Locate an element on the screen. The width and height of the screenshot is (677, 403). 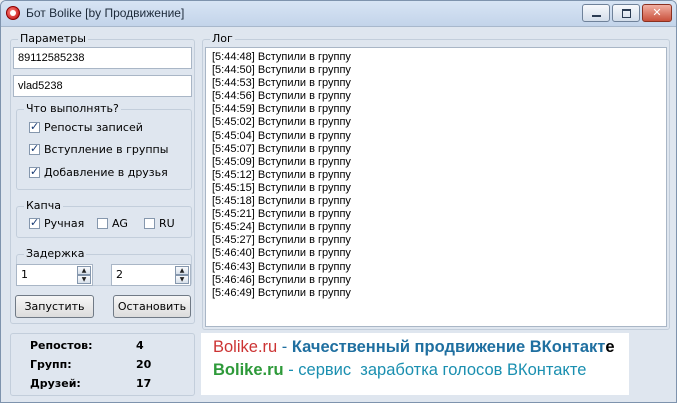
repost-label: Репосты записей is located at coordinates (93, 127).